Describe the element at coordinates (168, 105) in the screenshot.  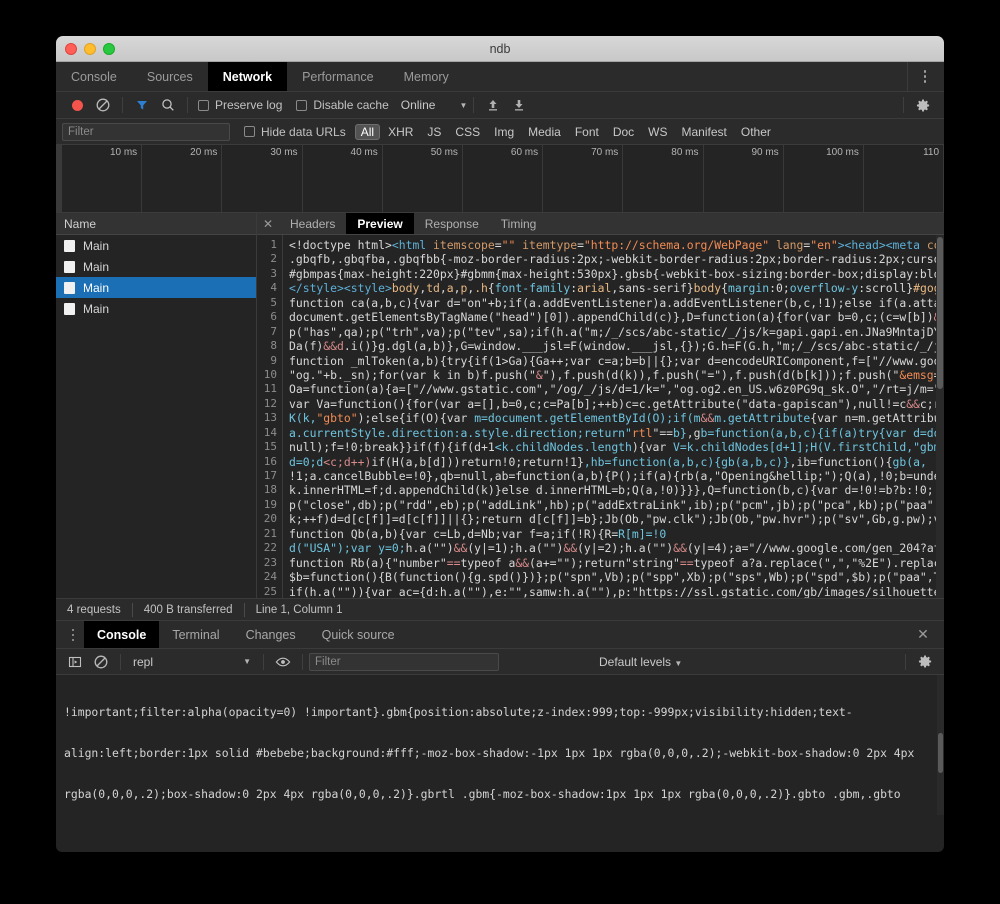
I see `search-icon` at that location.